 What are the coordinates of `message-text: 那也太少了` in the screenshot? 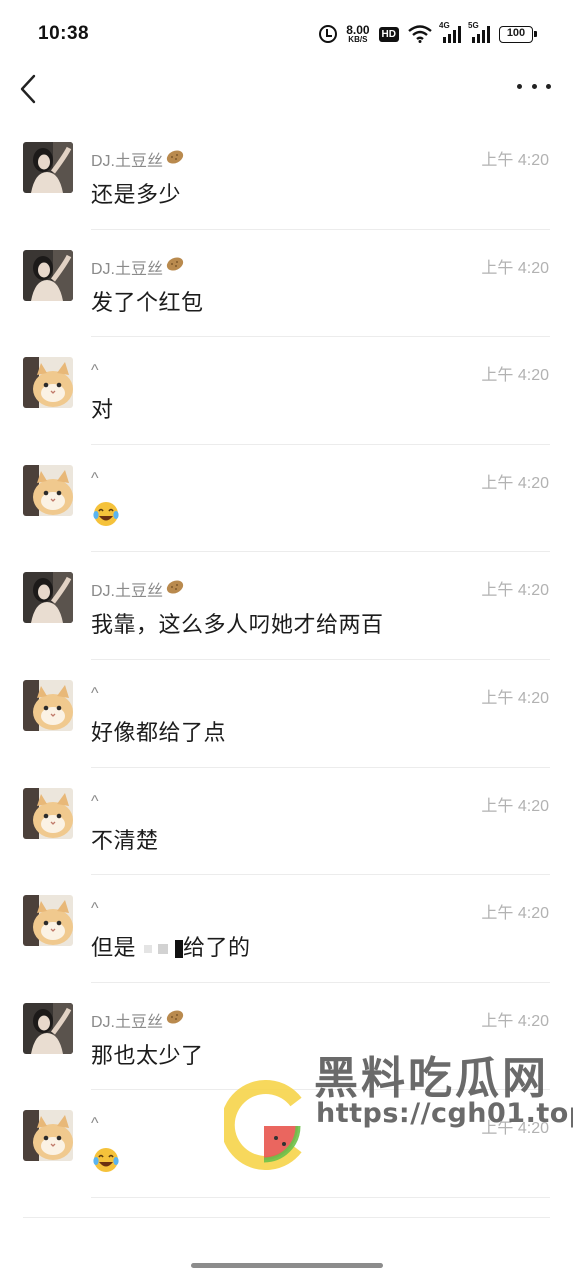 It's located at (147, 1055).